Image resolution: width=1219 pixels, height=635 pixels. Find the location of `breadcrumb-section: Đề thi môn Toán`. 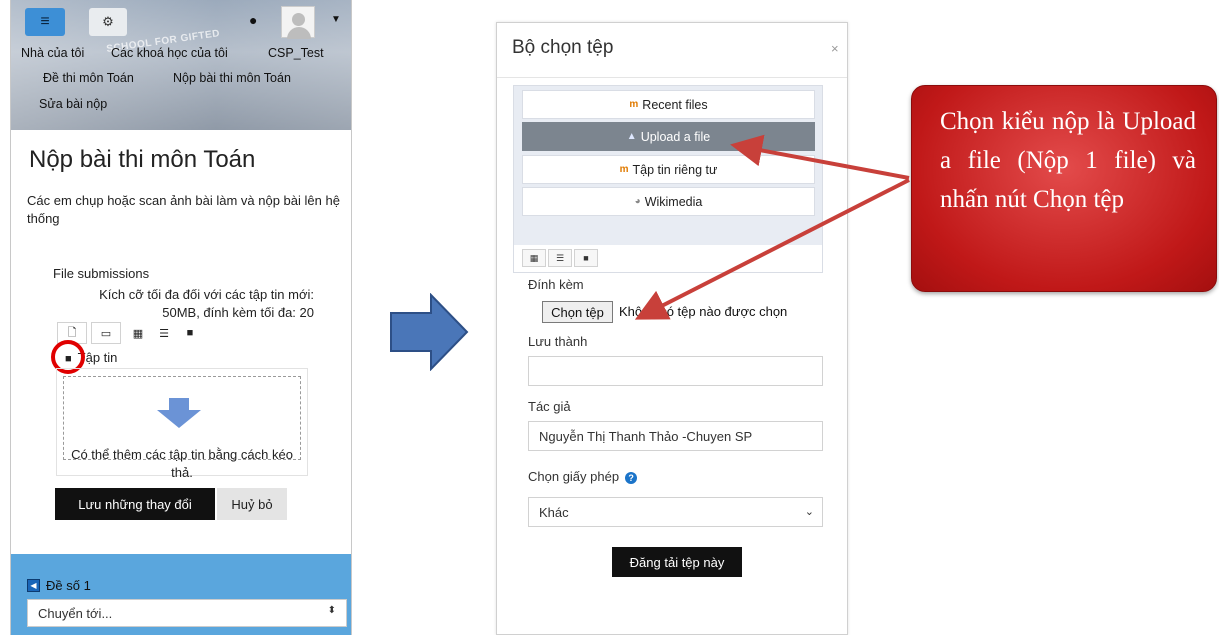

breadcrumb-section: Đề thi môn Toán is located at coordinates (88, 78).